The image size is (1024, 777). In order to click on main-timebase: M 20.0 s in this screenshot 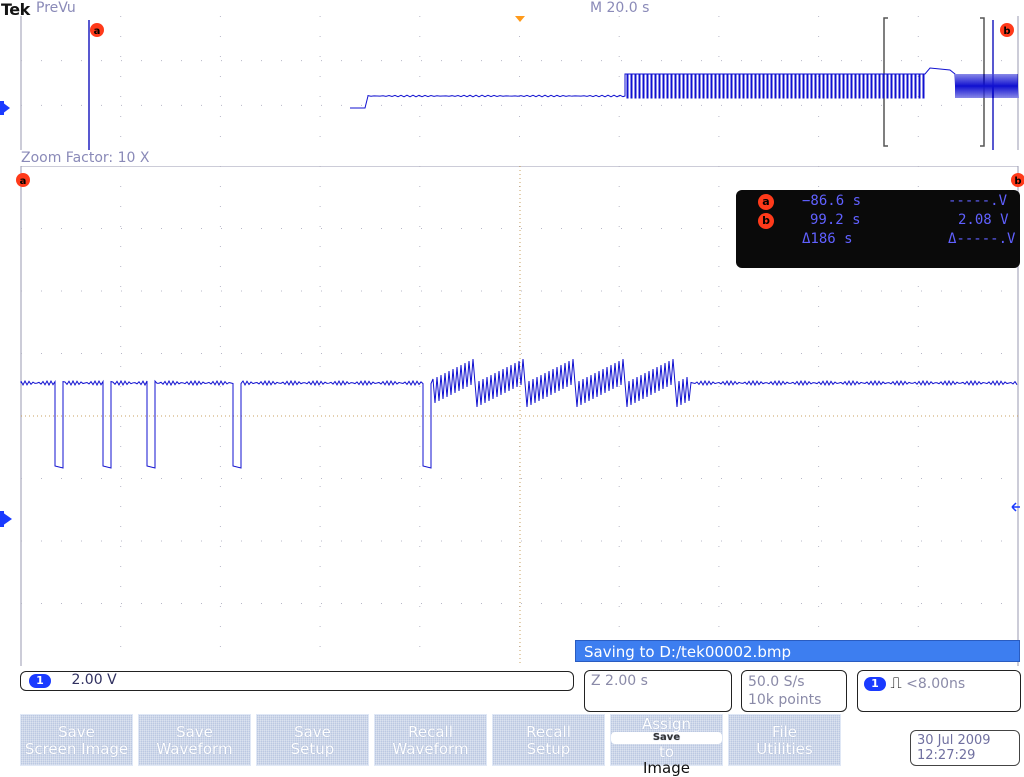, I will do `click(620, 8)`.